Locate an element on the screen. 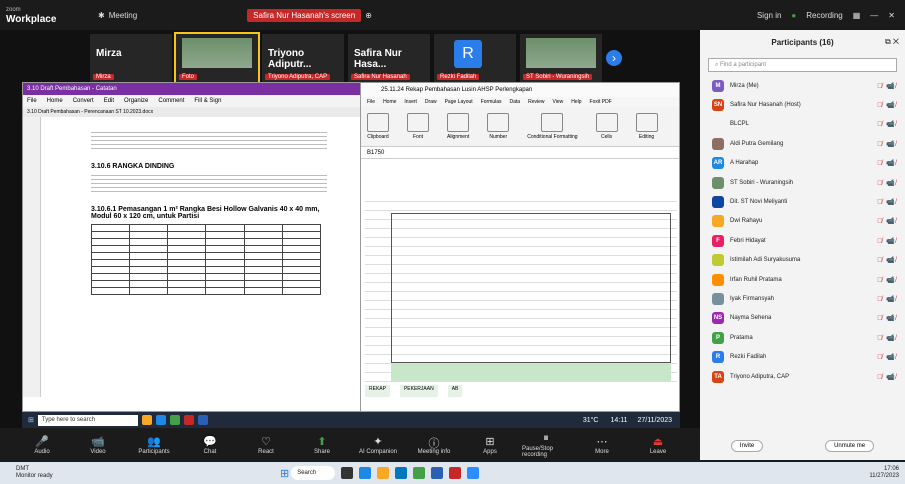 The height and width of the screenshot is (484, 905). video-tile: Mirza Mirza is located at coordinates (131, 58).